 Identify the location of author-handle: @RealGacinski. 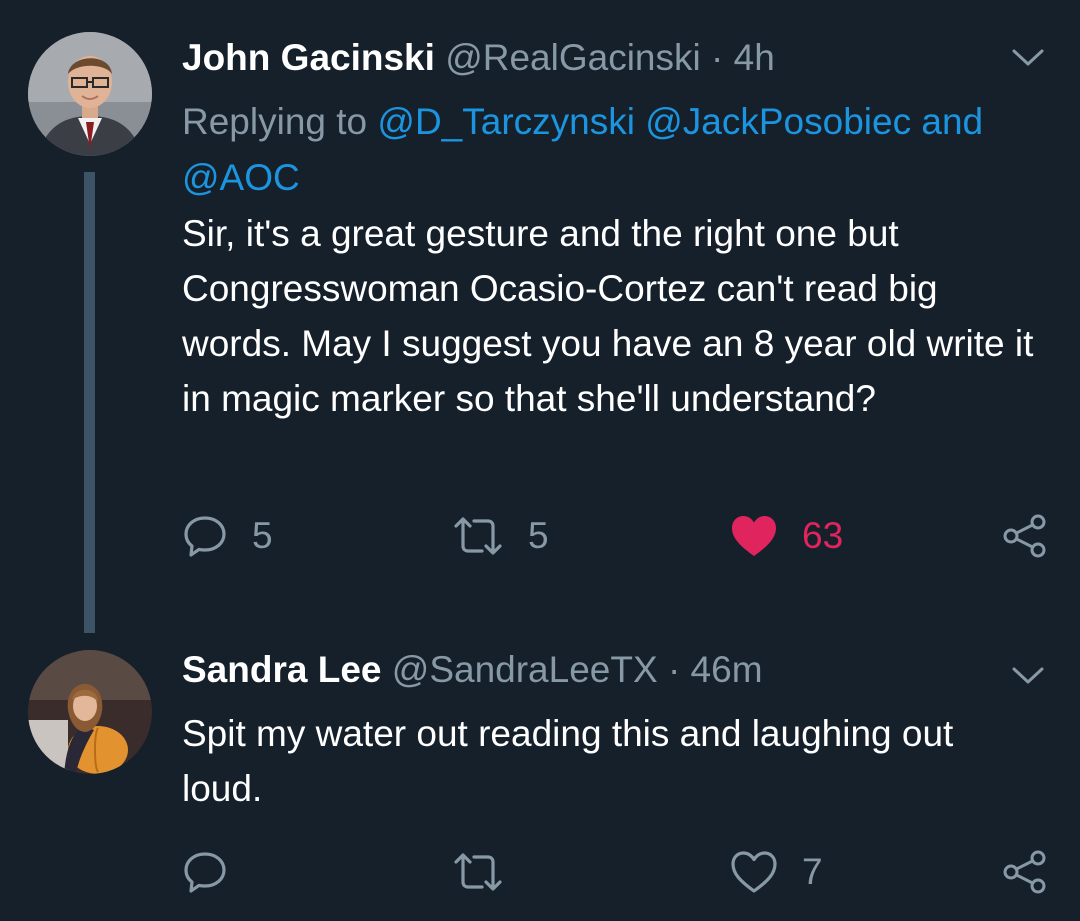
(573, 57).